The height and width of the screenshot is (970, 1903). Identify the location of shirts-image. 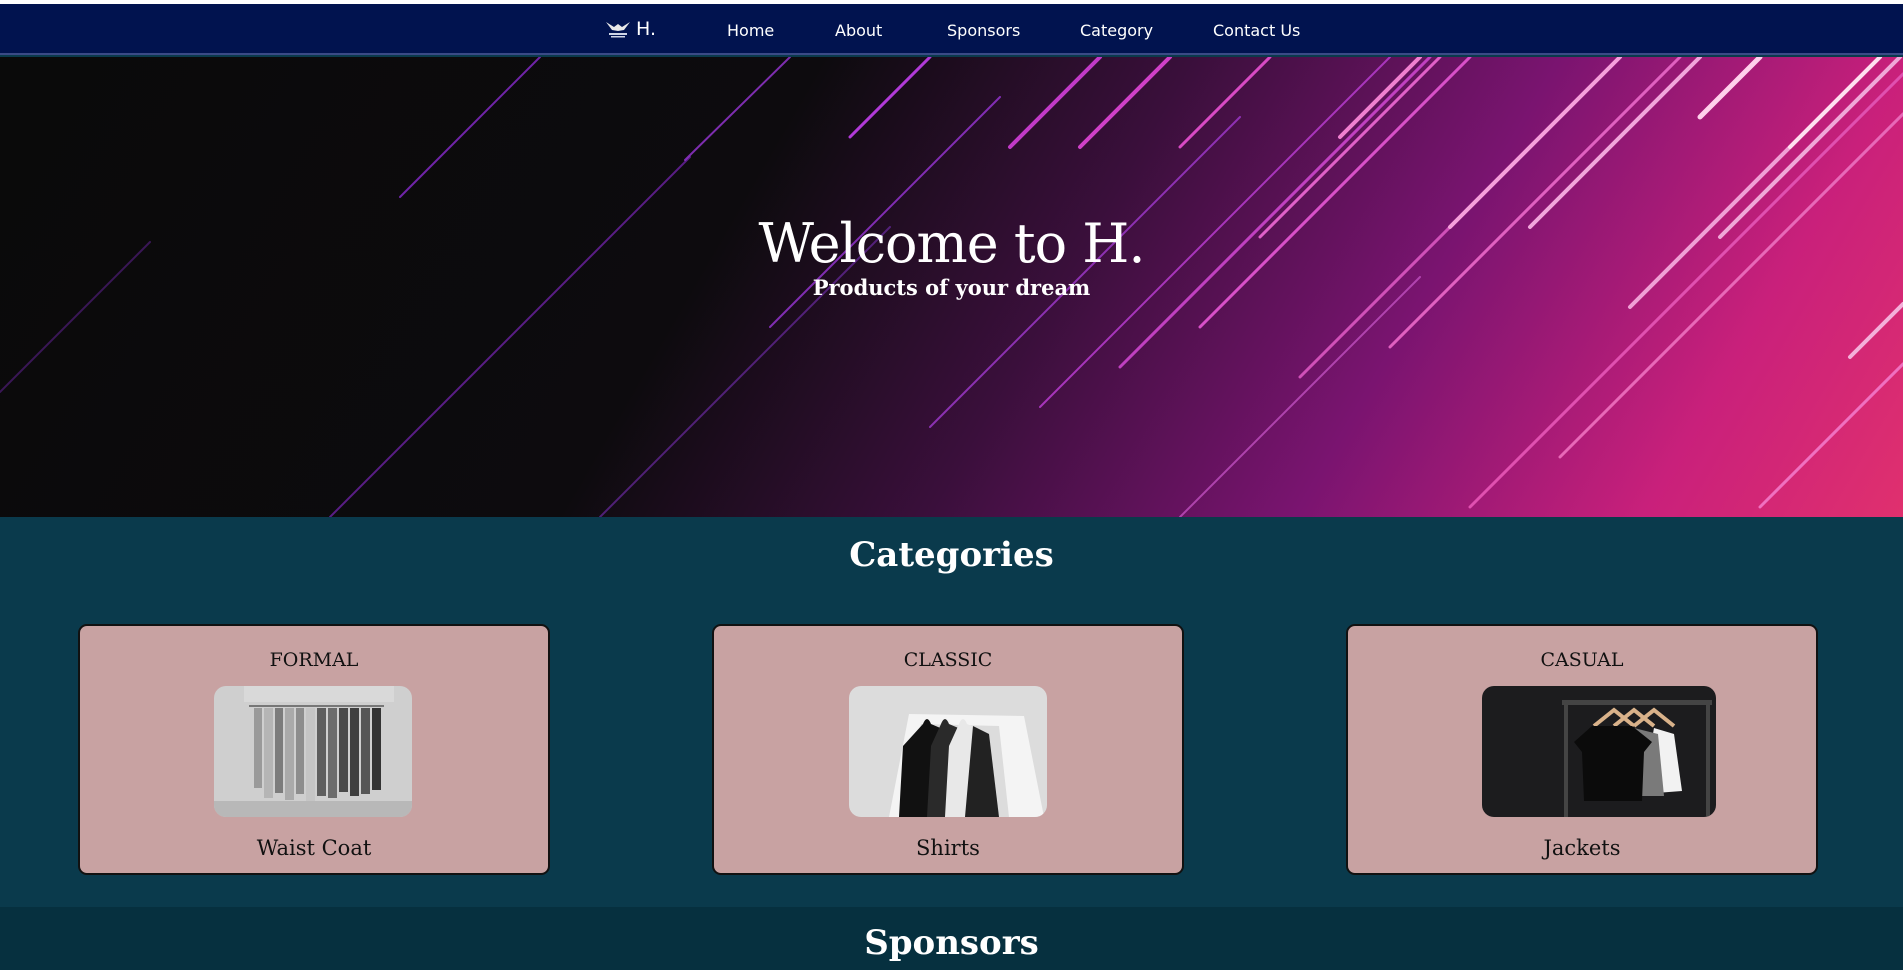
(948, 751).